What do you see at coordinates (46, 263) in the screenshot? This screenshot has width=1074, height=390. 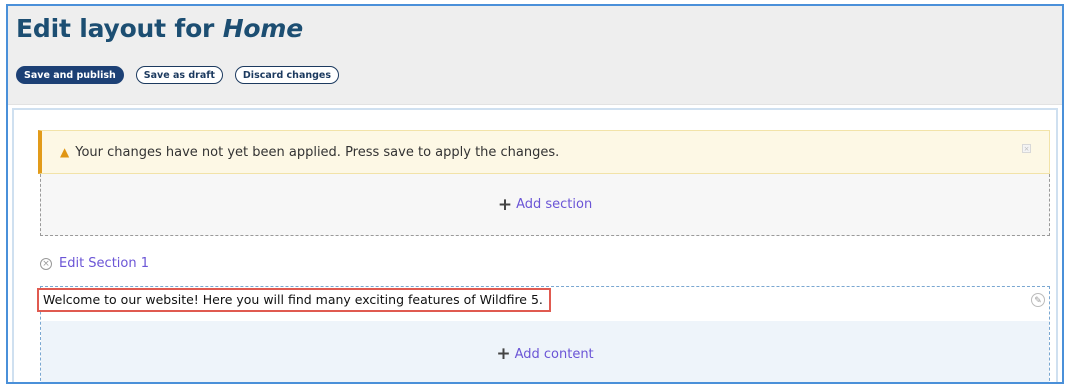 I see `remove-section-icon: ×` at bounding box center [46, 263].